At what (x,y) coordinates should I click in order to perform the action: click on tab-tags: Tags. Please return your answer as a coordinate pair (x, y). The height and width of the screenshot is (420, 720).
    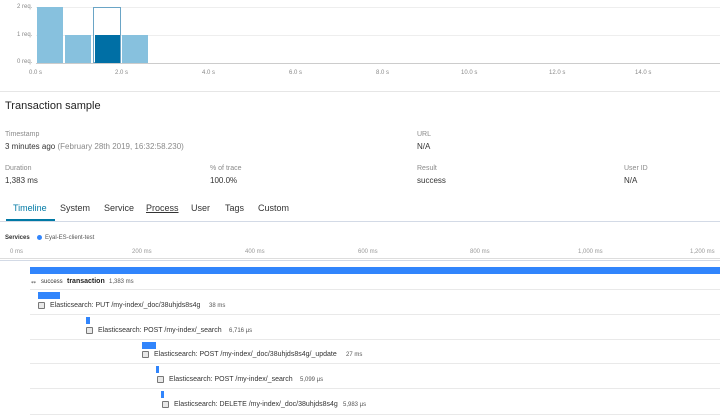
    Looking at the image, I should click on (234, 208).